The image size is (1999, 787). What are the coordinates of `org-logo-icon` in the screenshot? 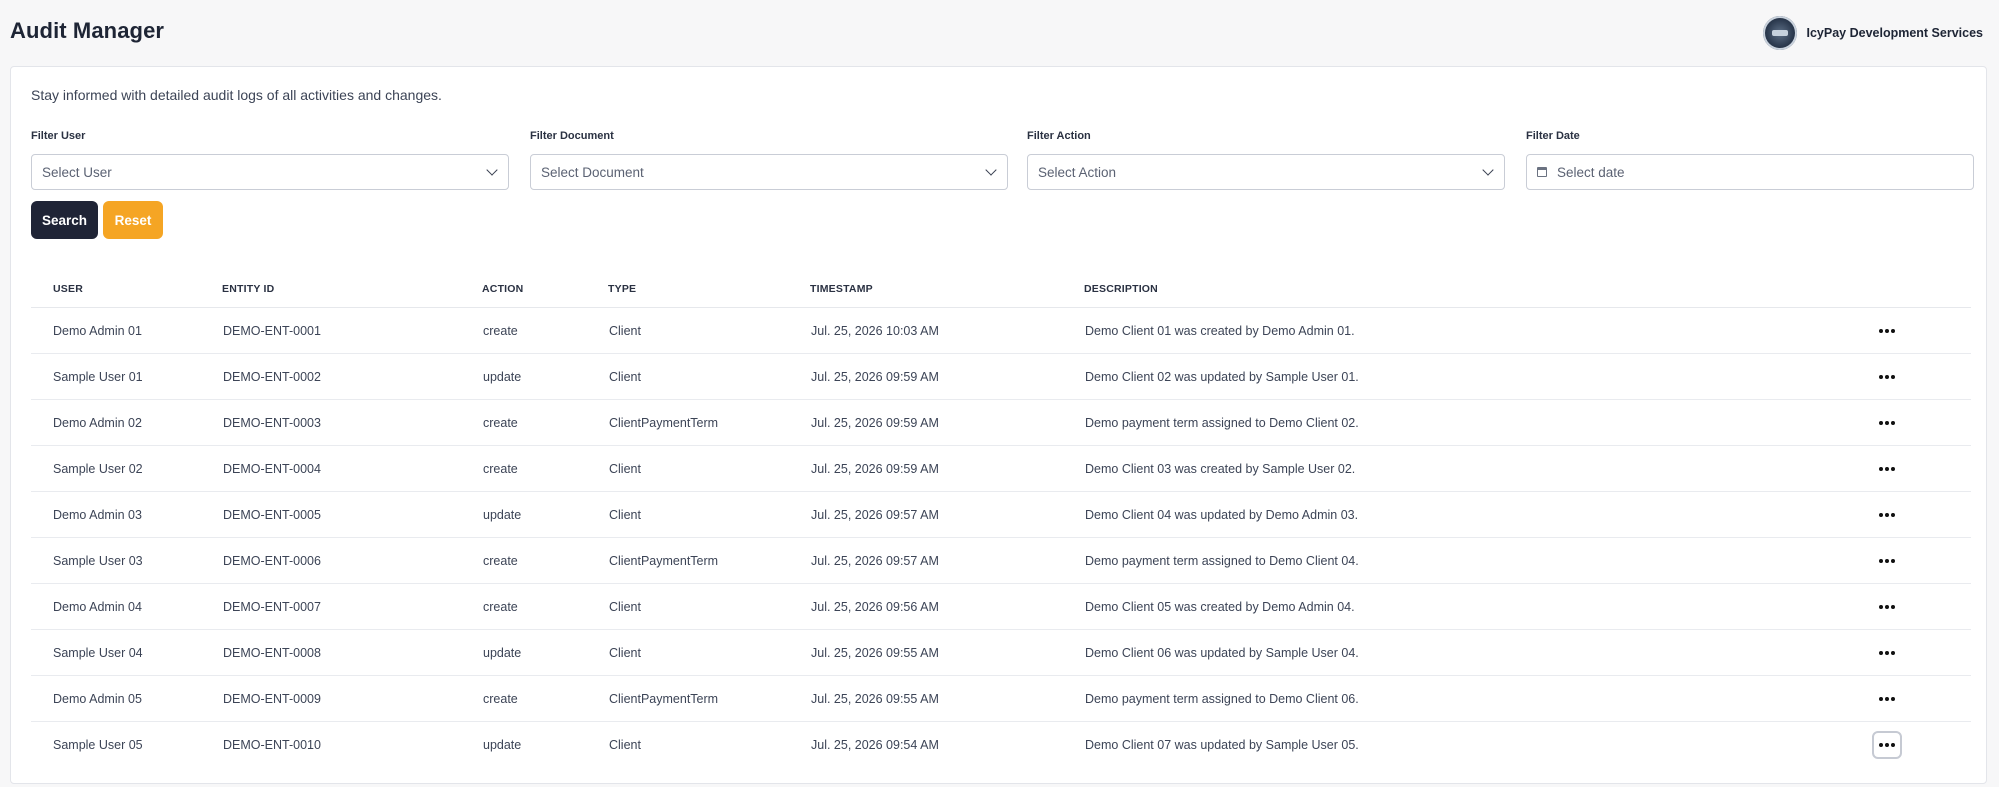 It's located at (1779, 33).